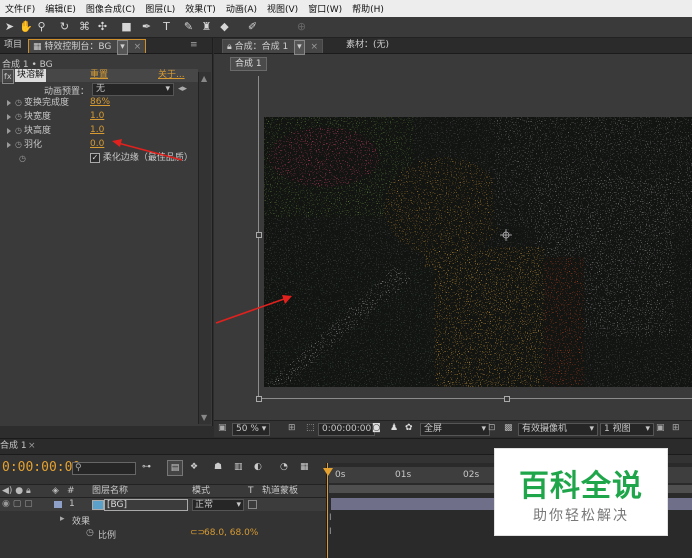 Image resolution: width=692 pixels, height=558 pixels. What do you see at coordinates (508, 428) in the screenshot?
I see `transparency-grid-icon: ▩` at bounding box center [508, 428].